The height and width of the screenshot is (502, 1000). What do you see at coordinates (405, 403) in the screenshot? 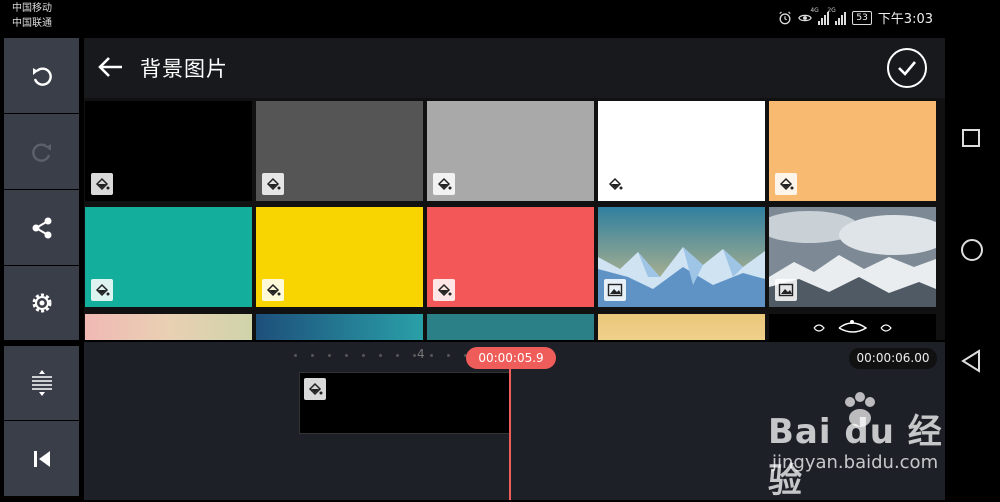
I see `timeline-clip` at bounding box center [405, 403].